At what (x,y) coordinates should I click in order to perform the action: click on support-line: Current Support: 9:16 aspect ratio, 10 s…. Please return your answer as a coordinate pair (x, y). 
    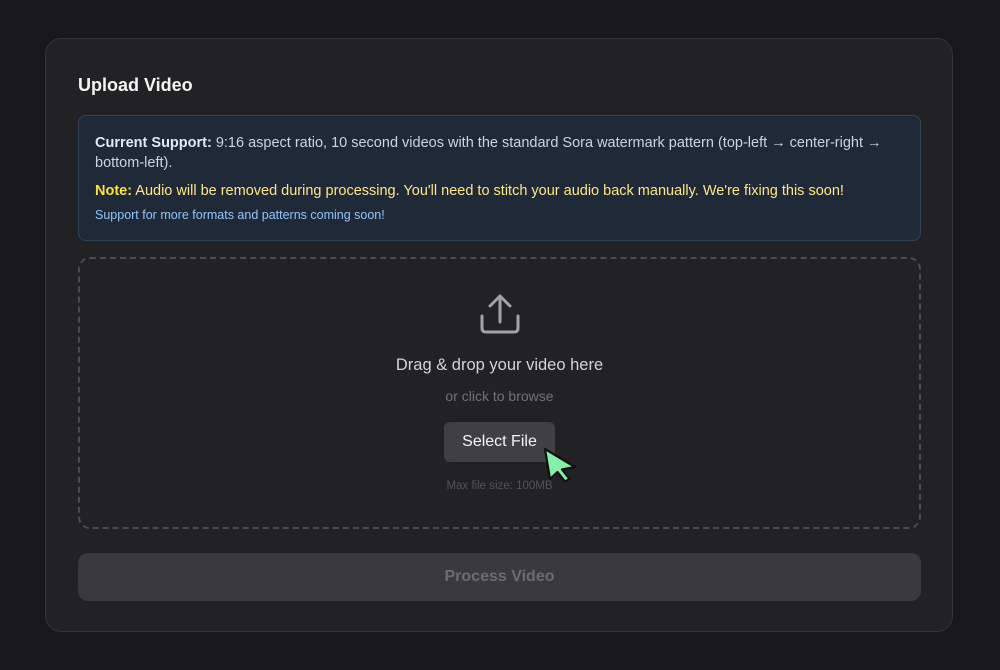
    Looking at the image, I should click on (499, 153).